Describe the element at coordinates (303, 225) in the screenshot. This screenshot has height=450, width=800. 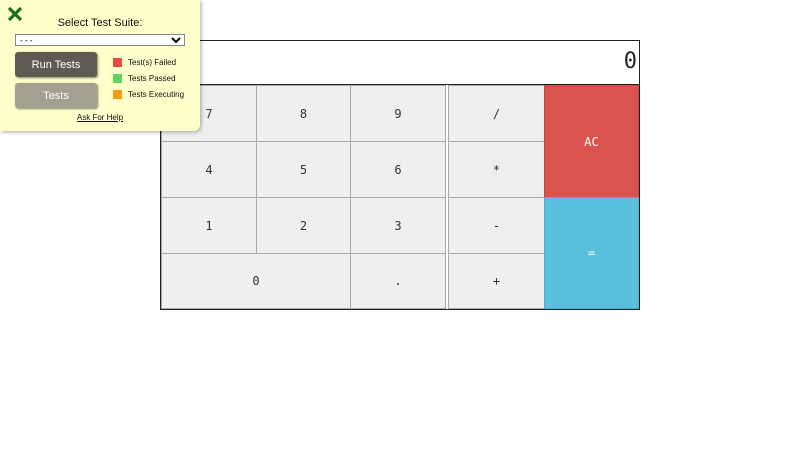
I see `key-two: 2` at that location.